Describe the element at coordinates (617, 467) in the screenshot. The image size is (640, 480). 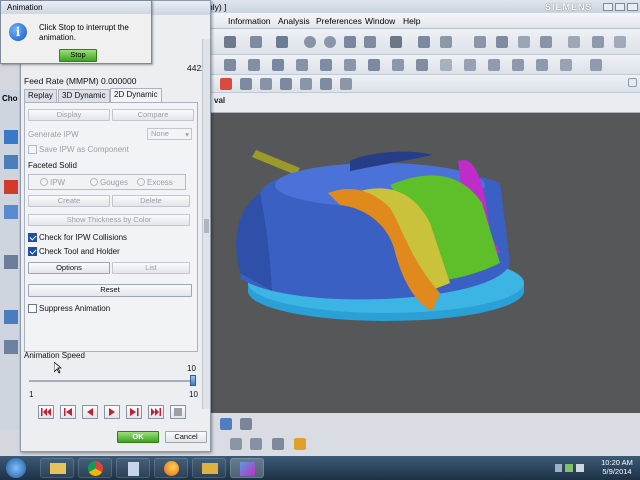
I see `taskbar-clock: 10:20 AM 5/9/2014` at that location.